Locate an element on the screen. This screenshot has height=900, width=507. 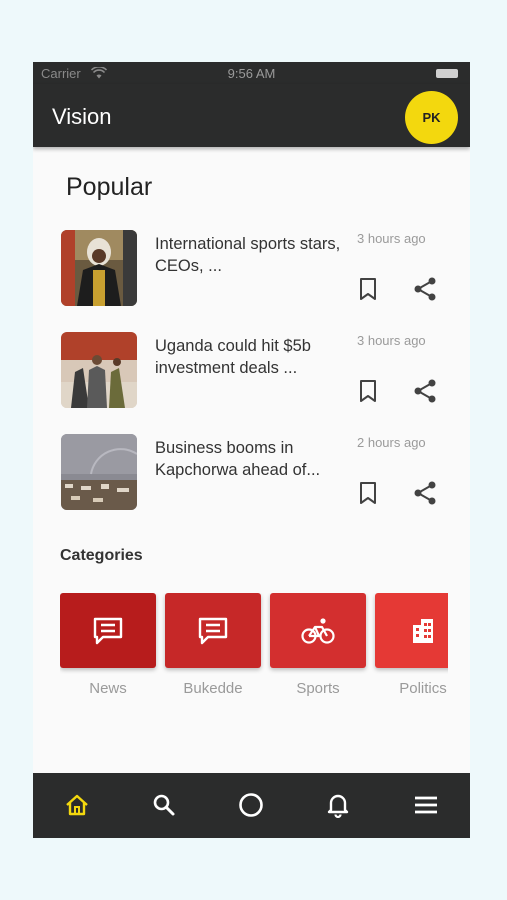
avatar: PK is located at coordinates (431, 117).